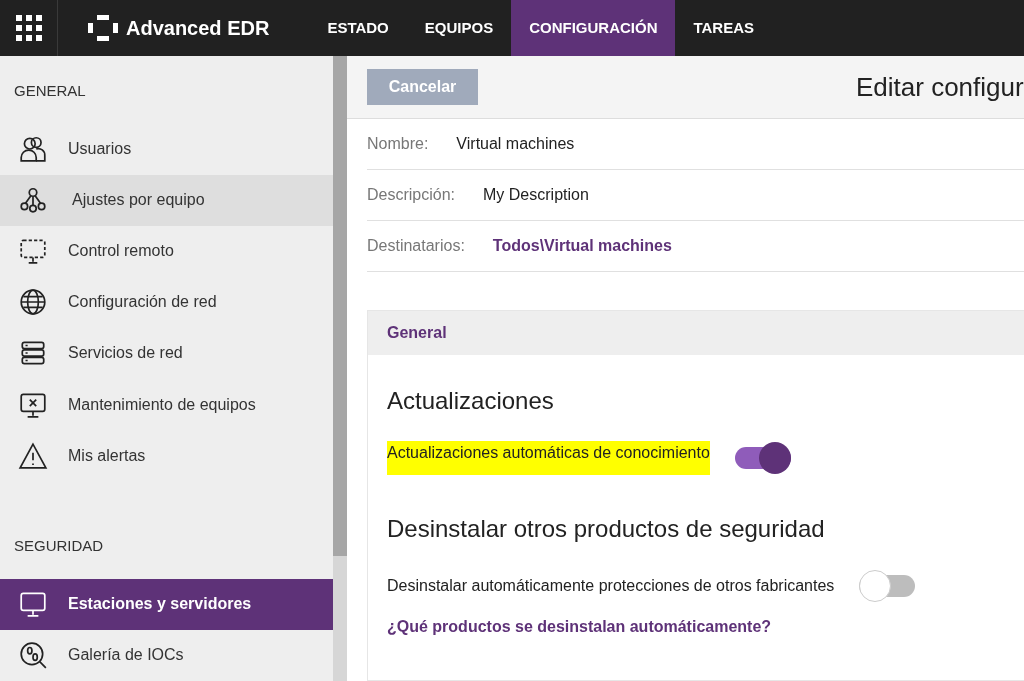 The height and width of the screenshot is (681, 1024). Describe the element at coordinates (358, 28) in the screenshot. I see `nav-tab: ESTADO` at that location.